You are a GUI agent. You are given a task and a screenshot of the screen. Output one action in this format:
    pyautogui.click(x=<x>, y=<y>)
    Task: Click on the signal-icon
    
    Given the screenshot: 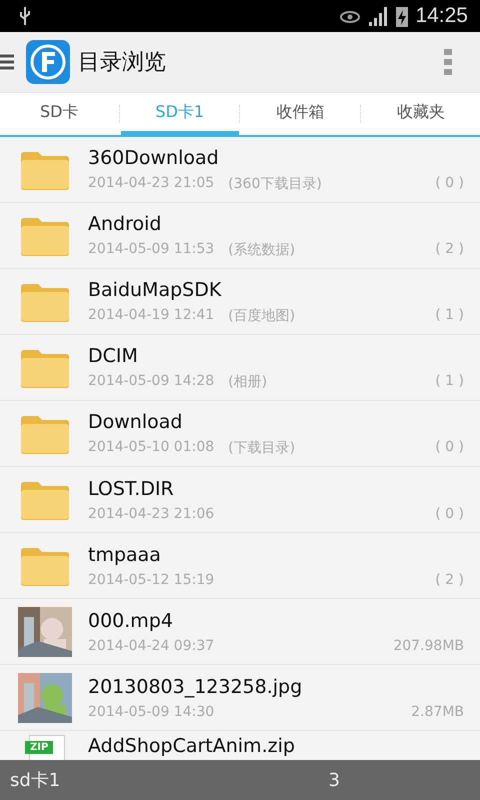 What is the action you would take?
    pyautogui.click(x=378, y=16)
    